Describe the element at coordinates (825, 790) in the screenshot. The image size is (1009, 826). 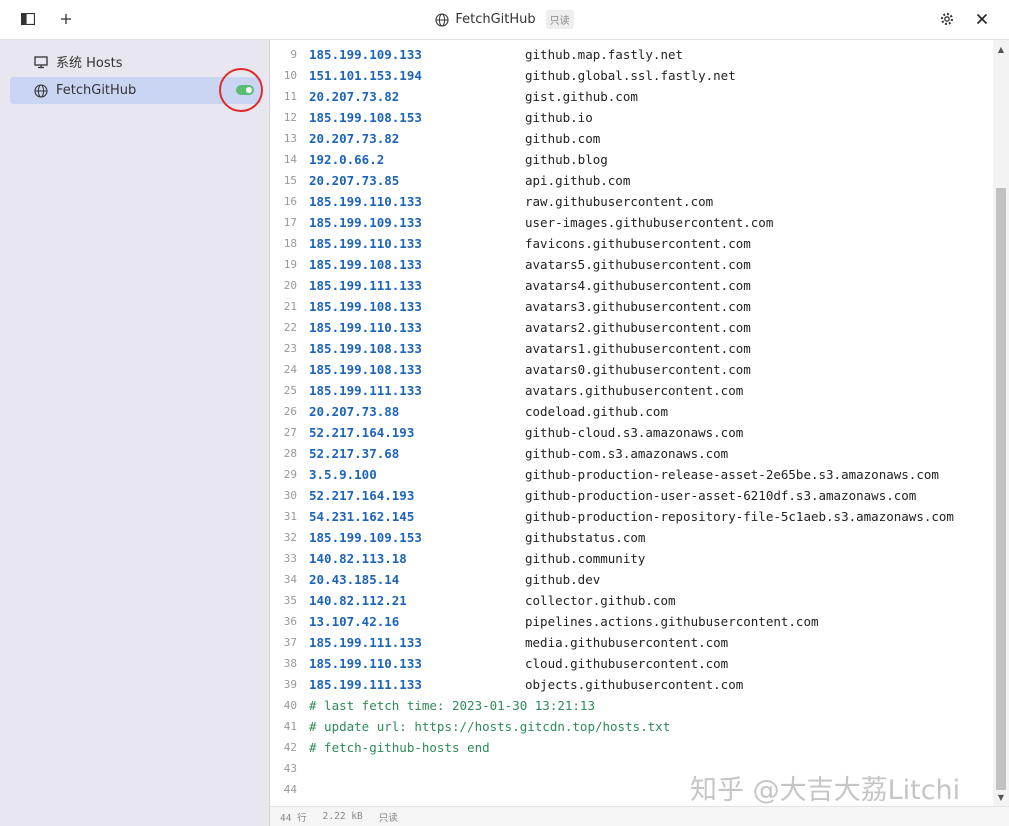
I see `watermark: 知乎 @大吉大荔Litchi` at that location.